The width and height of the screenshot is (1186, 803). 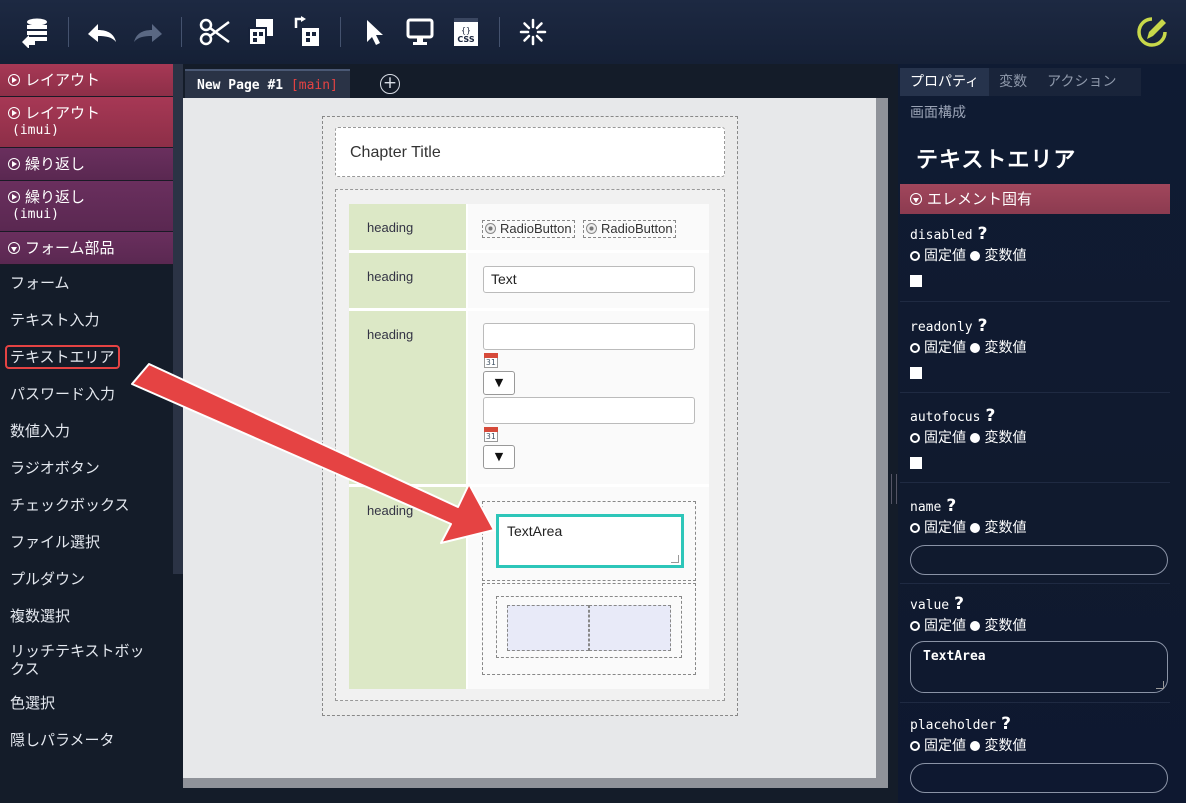 What do you see at coordinates (35, 32) in the screenshot?
I see `database-icon` at bounding box center [35, 32].